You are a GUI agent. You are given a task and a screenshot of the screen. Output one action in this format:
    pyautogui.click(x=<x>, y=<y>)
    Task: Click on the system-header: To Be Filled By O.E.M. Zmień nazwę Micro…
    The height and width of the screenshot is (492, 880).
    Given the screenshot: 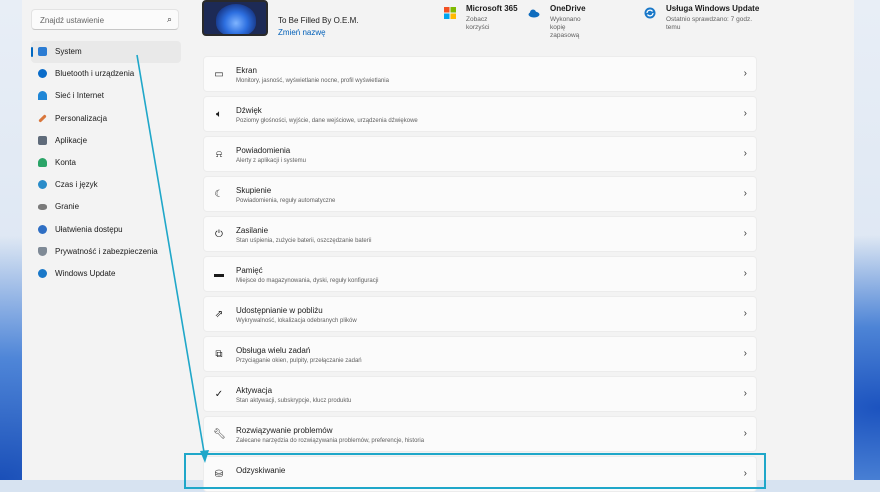 What is the action you would take?
    pyautogui.click(x=502, y=22)
    